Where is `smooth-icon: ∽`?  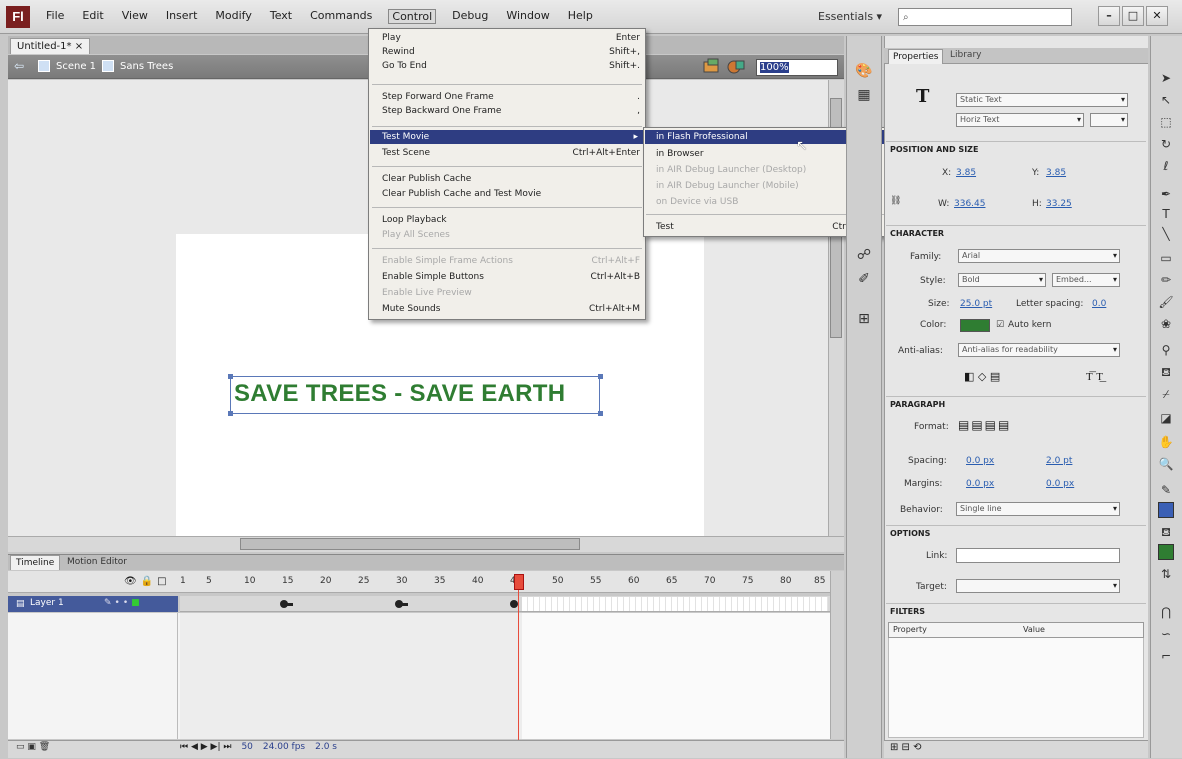 smooth-icon: ∽ is located at coordinates (1166, 634).